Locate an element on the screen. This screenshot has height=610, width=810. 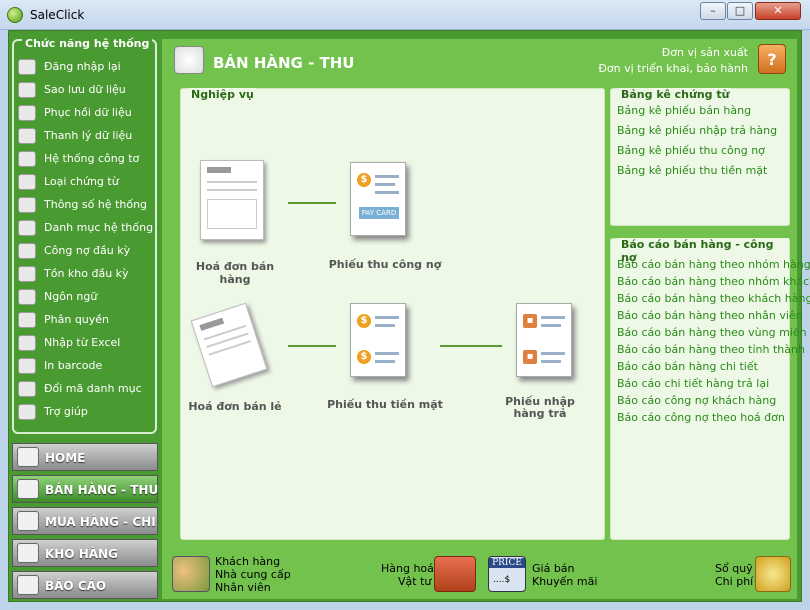
money-bag-icon is located at coordinates (773, 574).